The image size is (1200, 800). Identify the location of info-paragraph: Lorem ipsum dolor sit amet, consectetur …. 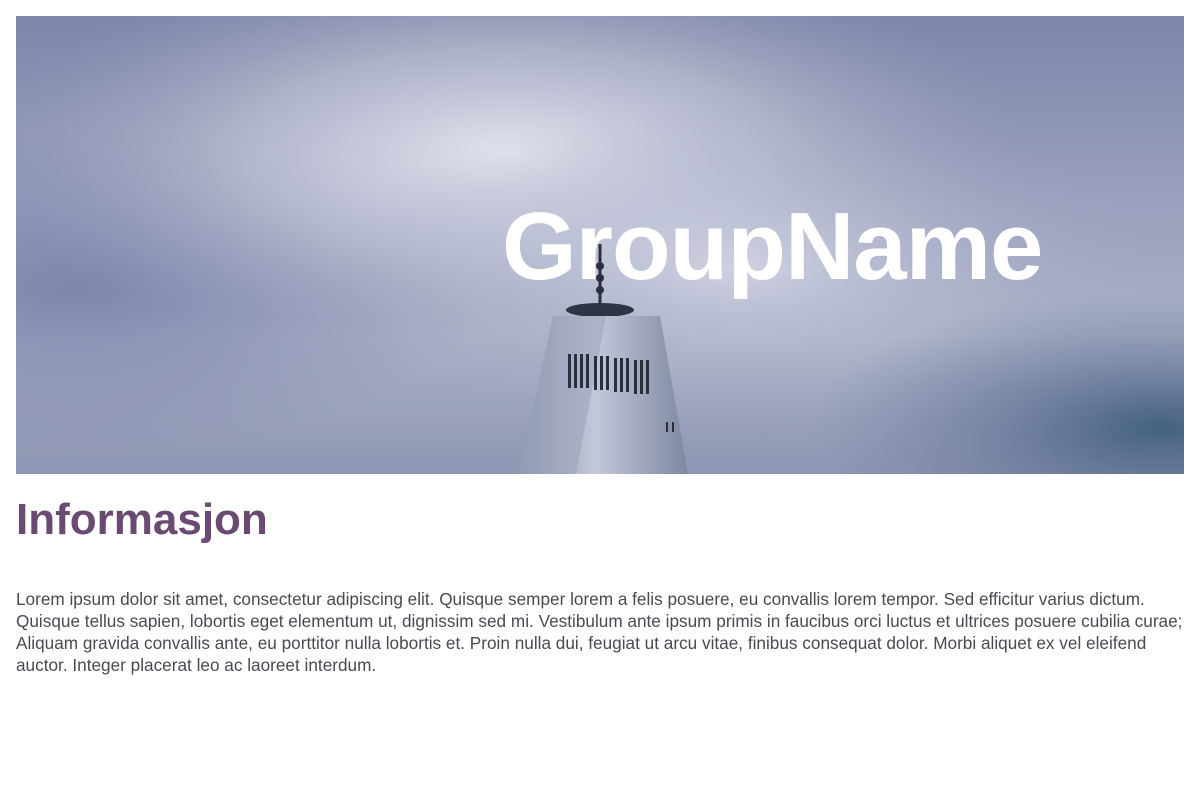
(599, 632).